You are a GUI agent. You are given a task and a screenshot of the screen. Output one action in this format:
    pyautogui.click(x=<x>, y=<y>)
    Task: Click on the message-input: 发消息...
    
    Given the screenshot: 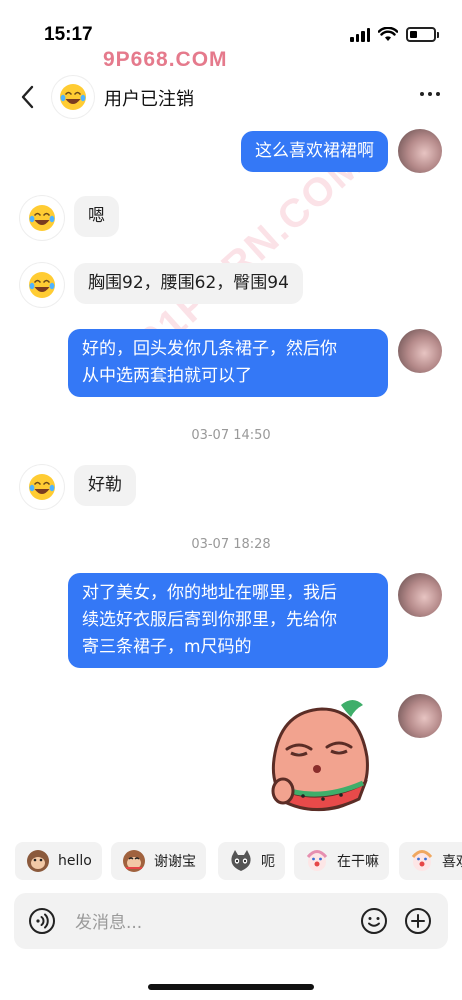 What is the action you would take?
    pyautogui.click(x=108, y=920)
    